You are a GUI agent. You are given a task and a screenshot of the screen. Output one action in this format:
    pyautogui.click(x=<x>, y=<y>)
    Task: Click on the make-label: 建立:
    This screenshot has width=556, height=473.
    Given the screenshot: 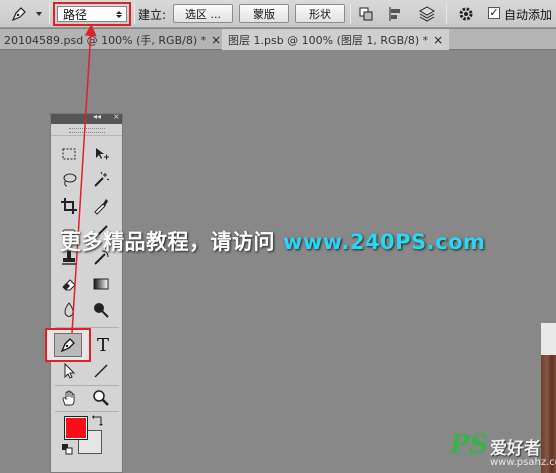 What is the action you would take?
    pyautogui.click(x=152, y=15)
    